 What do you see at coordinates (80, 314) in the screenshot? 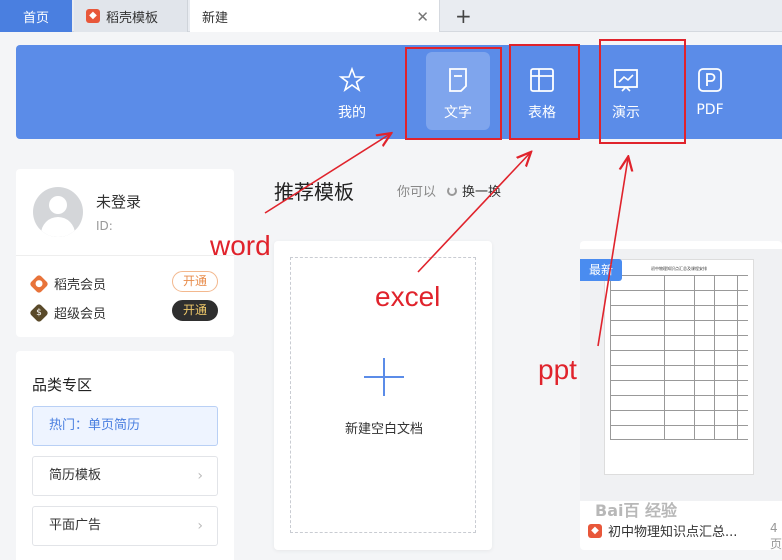
I see `member-label: 超级会员` at bounding box center [80, 314].